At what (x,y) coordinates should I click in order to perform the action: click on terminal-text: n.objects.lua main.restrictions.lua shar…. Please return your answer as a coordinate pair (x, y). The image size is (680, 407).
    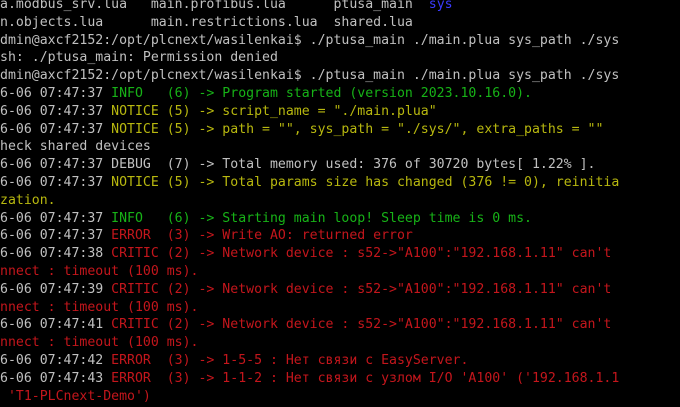
    Looking at the image, I should click on (206, 22).